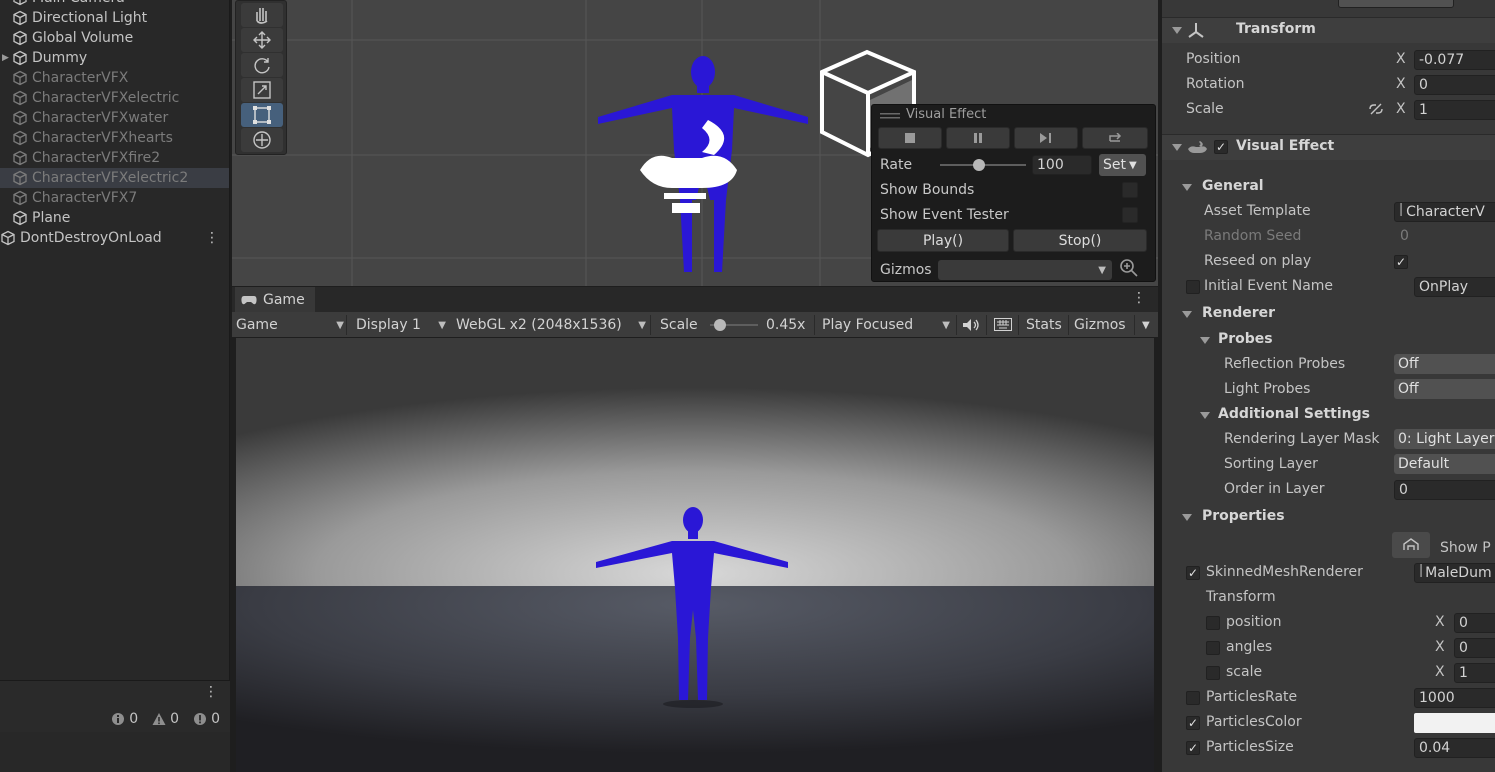 Image resolution: width=1495 pixels, height=772 pixels. Describe the element at coordinates (1046, 138) in the screenshot. I see `vfx-step-button` at that location.